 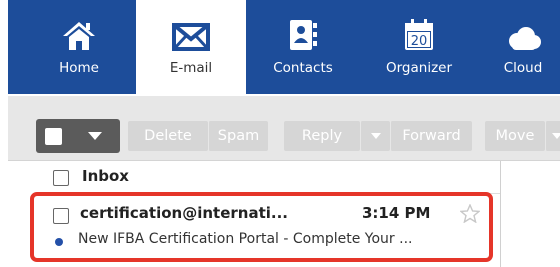 What do you see at coordinates (254, 176) in the screenshot?
I see `folder-header: Inbox` at bounding box center [254, 176].